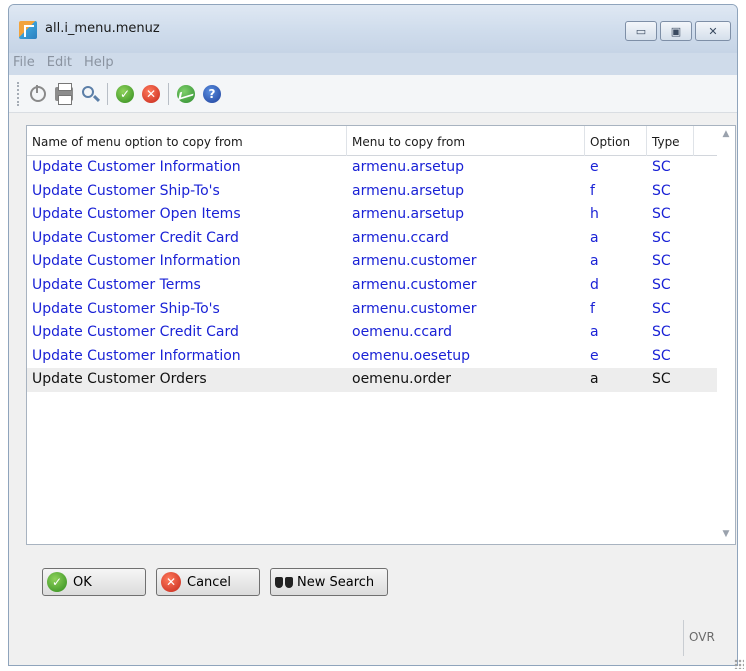  I want to click on binoculars-icon, so click(284, 582).